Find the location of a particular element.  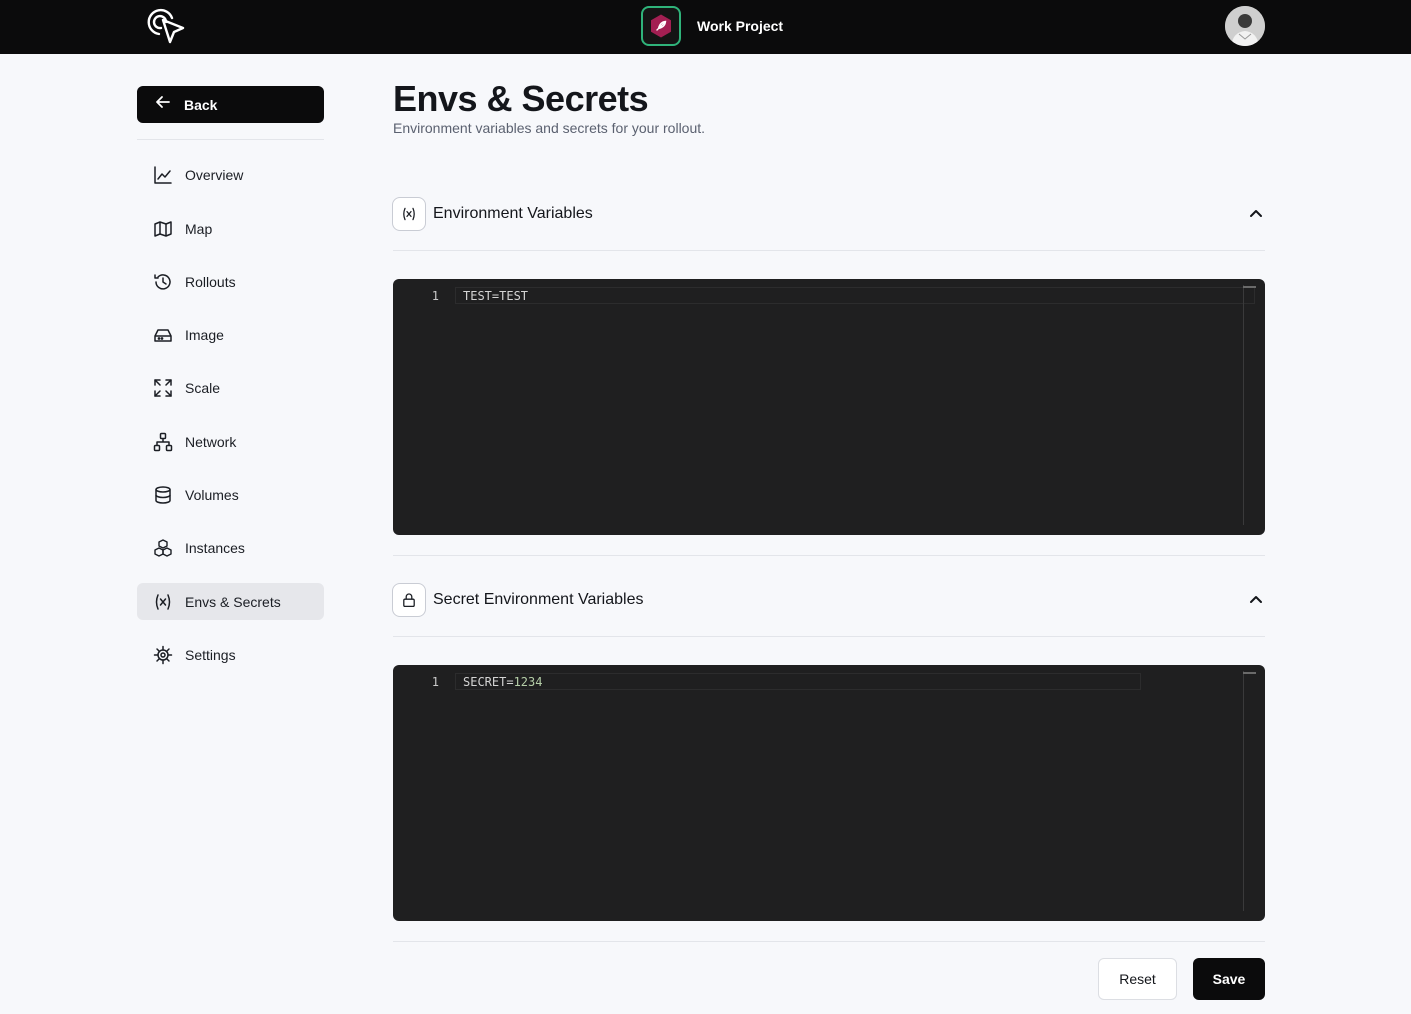

back-button: Back is located at coordinates (230, 104).